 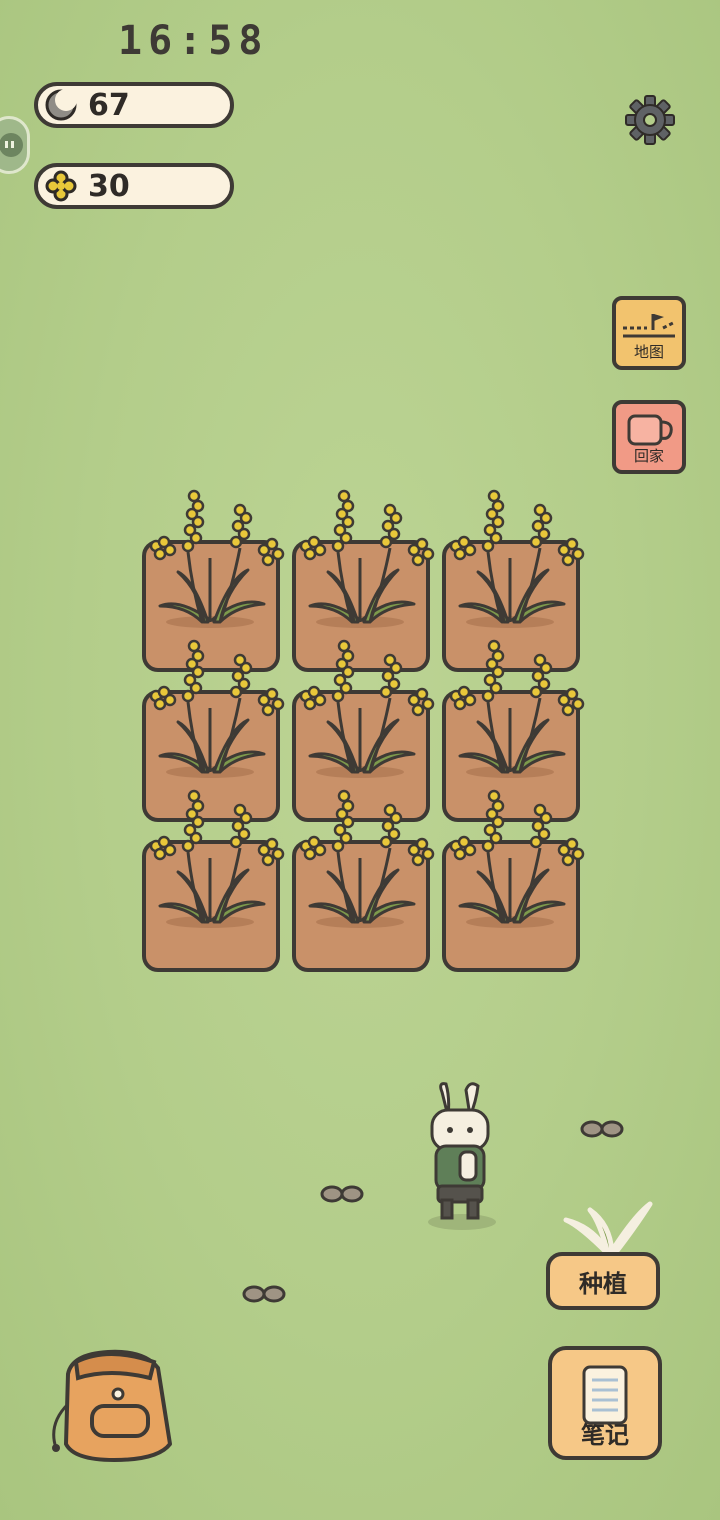 What do you see at coordinates (193, 41) in the screenshot?
I see `clock-time: 16:58` at bounding box center [193, 41].